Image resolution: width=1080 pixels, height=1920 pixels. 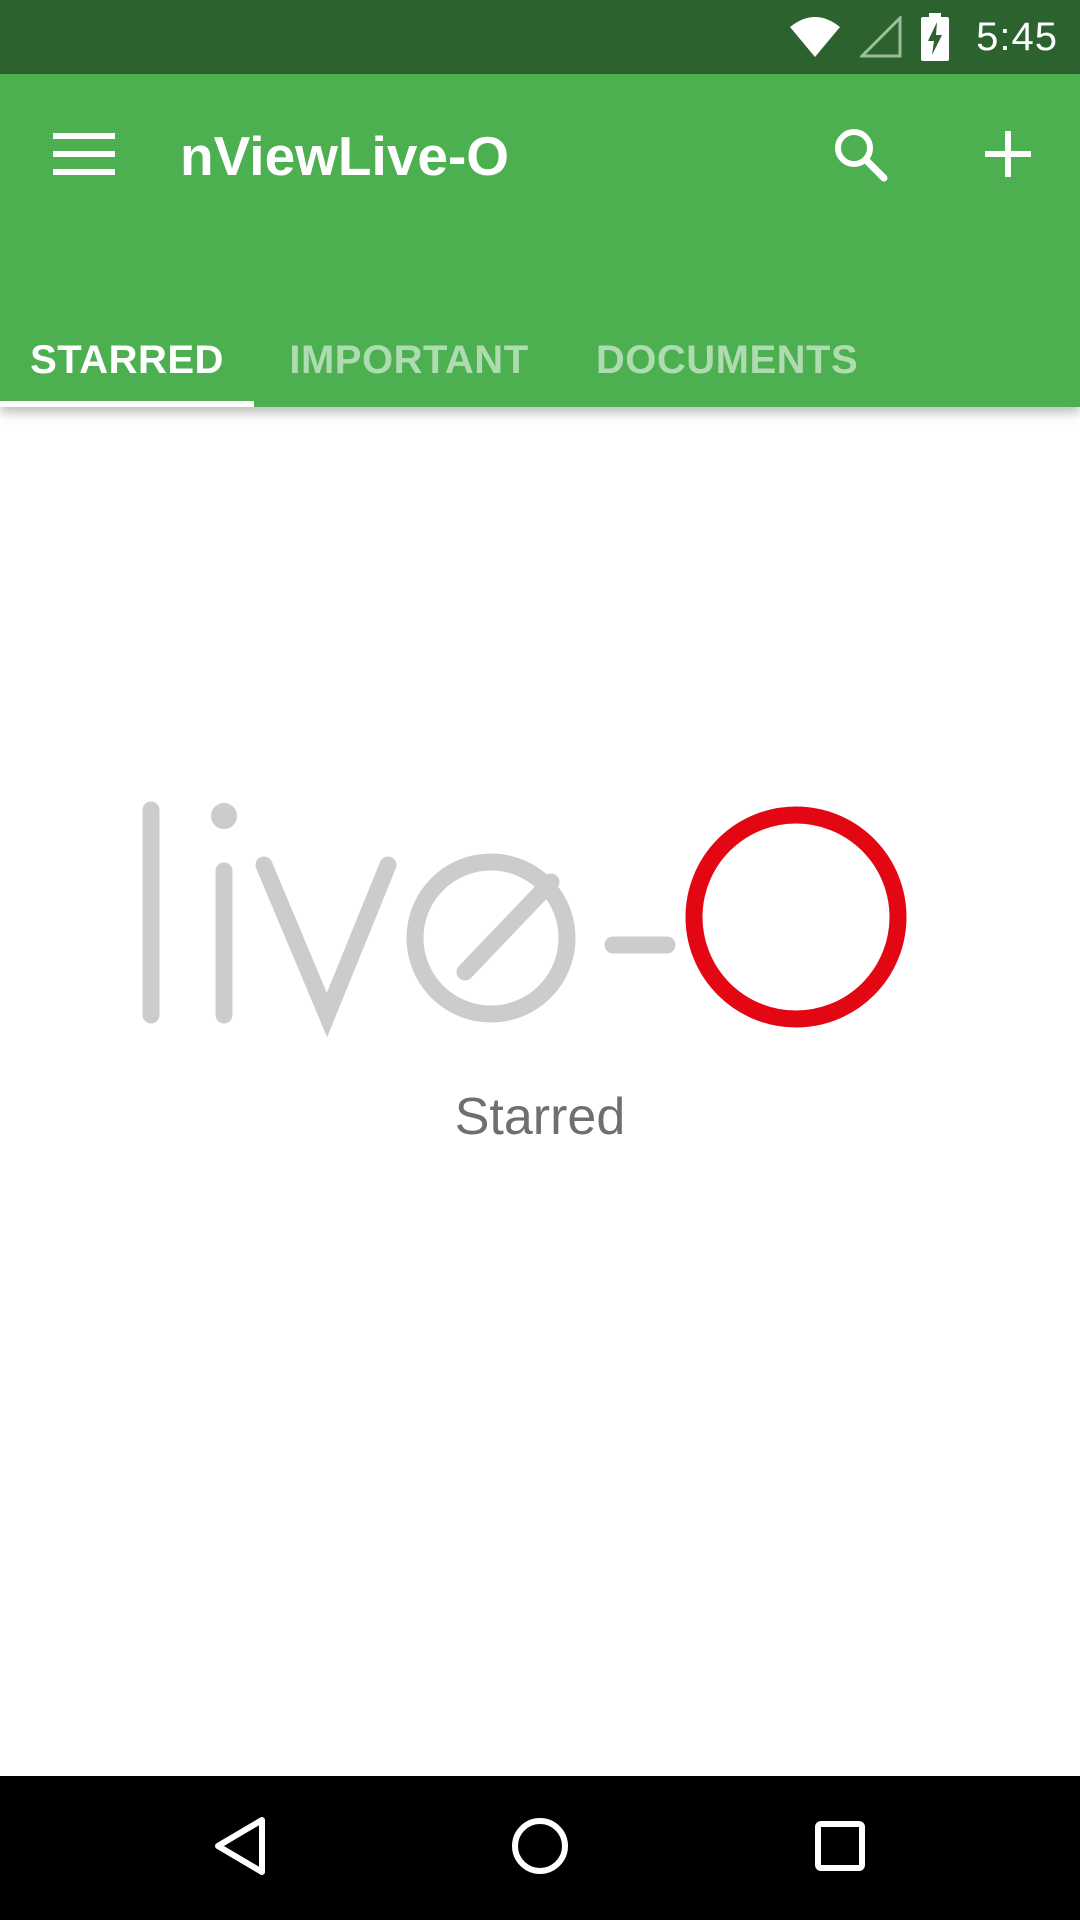 I want to click on recents-button, so click(x=840, y=1848).